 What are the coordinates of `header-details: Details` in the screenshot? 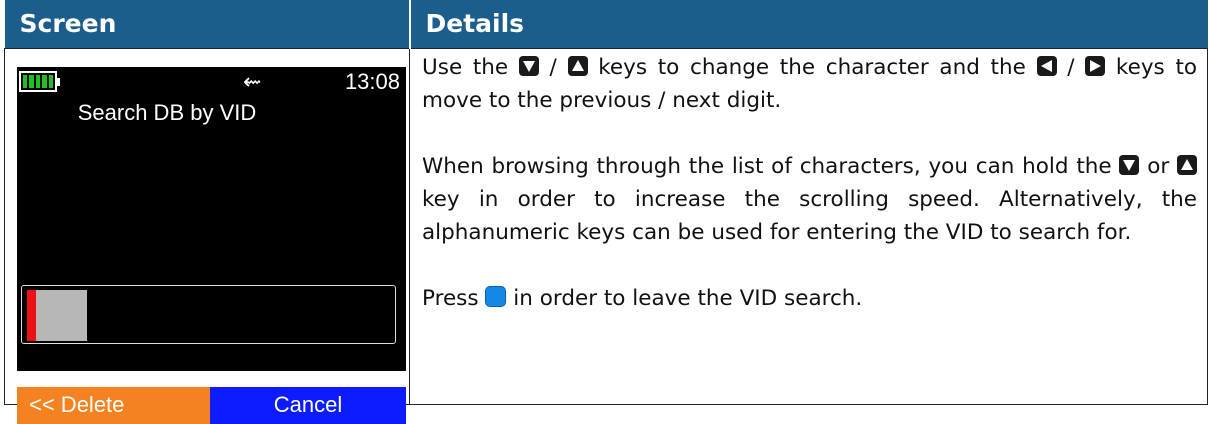 It's located at (808, 24).